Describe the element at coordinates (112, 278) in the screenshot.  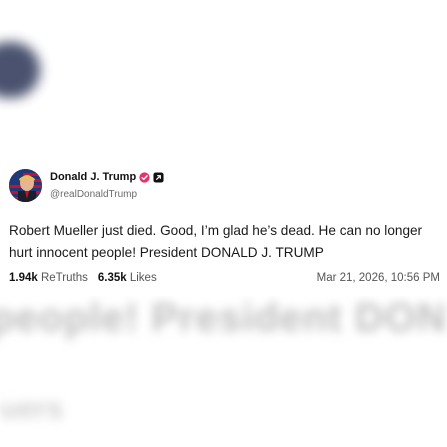
I see `likes-count: 6.35k` at that location.